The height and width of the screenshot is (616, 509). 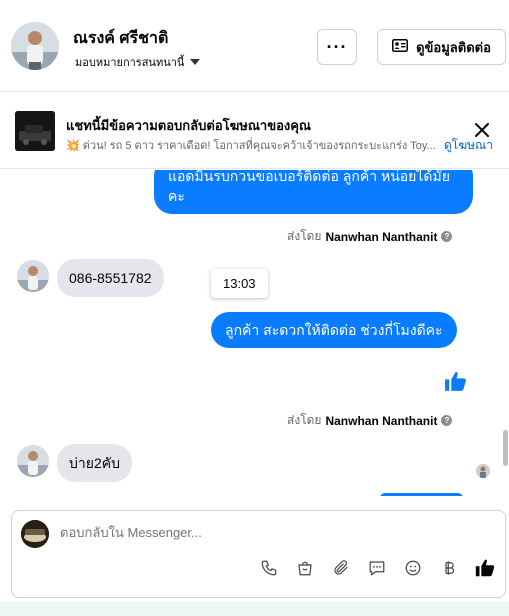 I want to click on saved-replies-icon, so click(x=377, y=568).